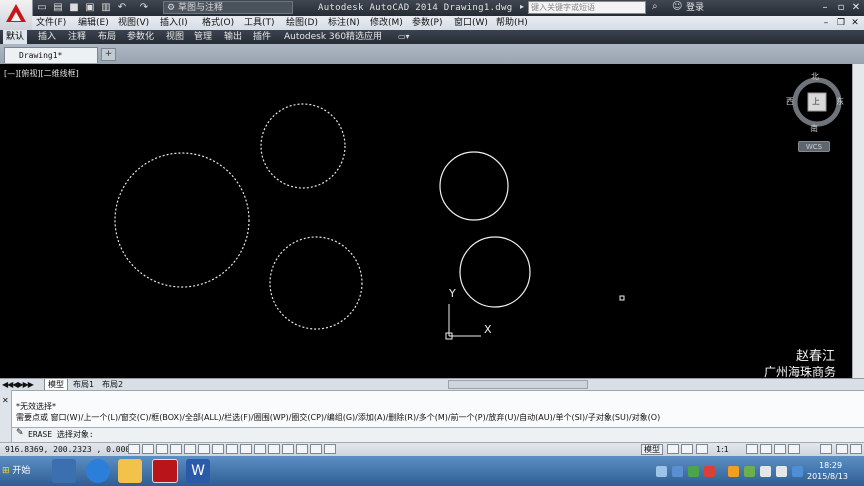 The image size is (864, 486). Describe the element at coordinates (427, 23) in the screenshot. I see `menu-parametric: 参数(P)` at that location.